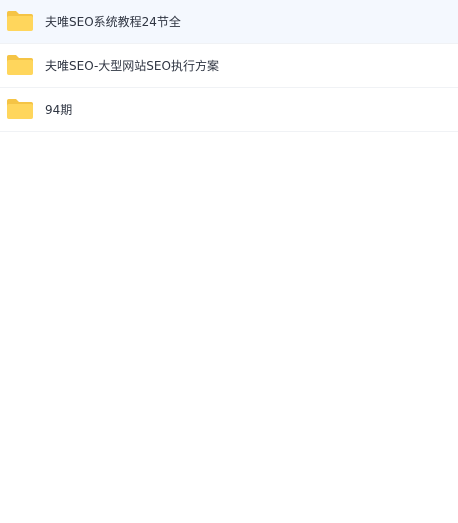  I want to click on folder-row: 夫唯SEO-大型网站SEO执行方案, so click(229, 66).